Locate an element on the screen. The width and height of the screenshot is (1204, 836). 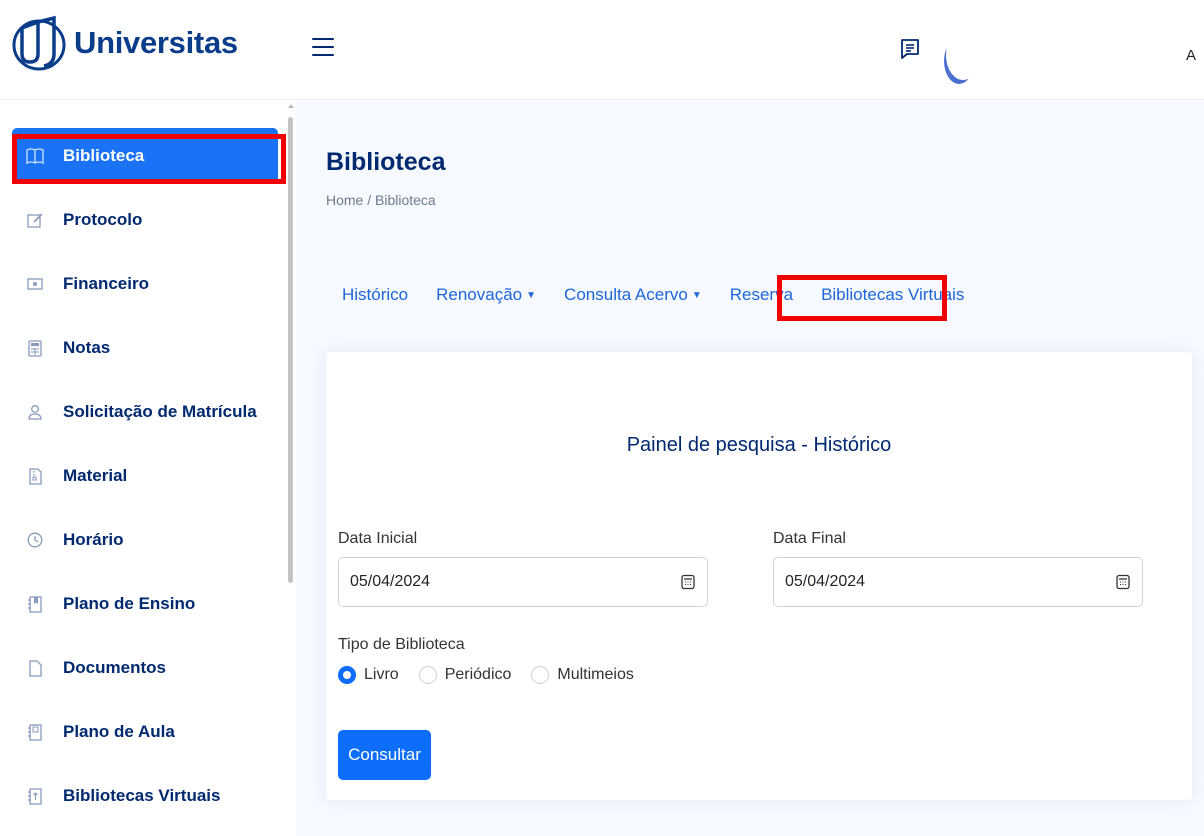
panel-title: Painel de pesquisa - Histórico is located at coordinates (759, 445).